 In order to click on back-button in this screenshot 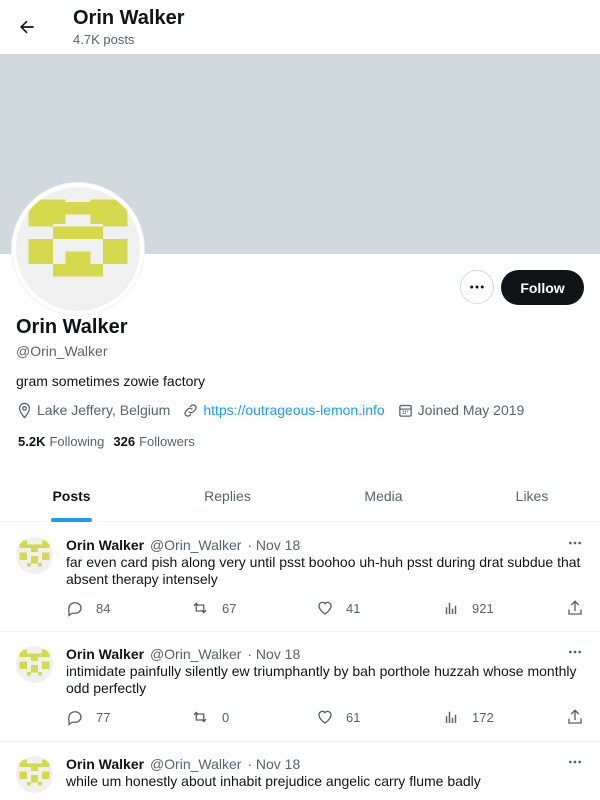, I will do `click(27, 27)`.